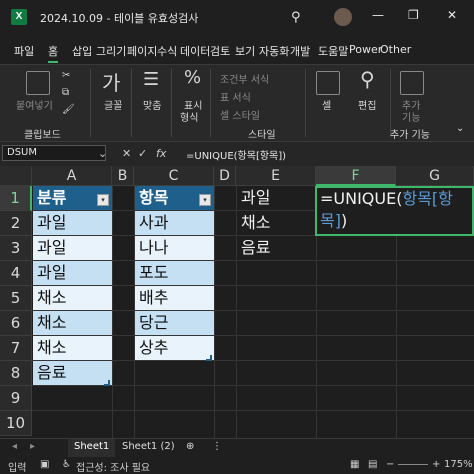 This screenshot has height=474, width=474. Describe the element at coordinates (174, 248) in the screenshot. I see `table-cell: 나나` at that location.